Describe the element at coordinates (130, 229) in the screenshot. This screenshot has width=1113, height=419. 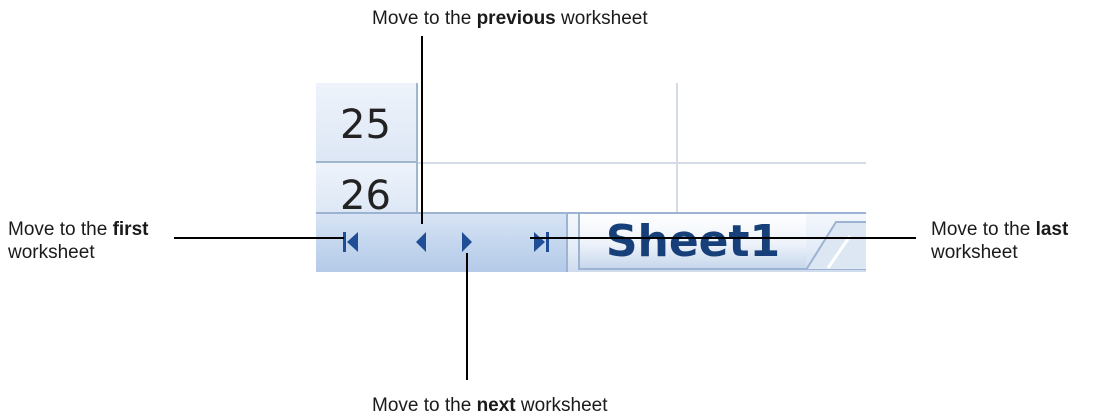
I see `callout-first-bold: first` at that location.